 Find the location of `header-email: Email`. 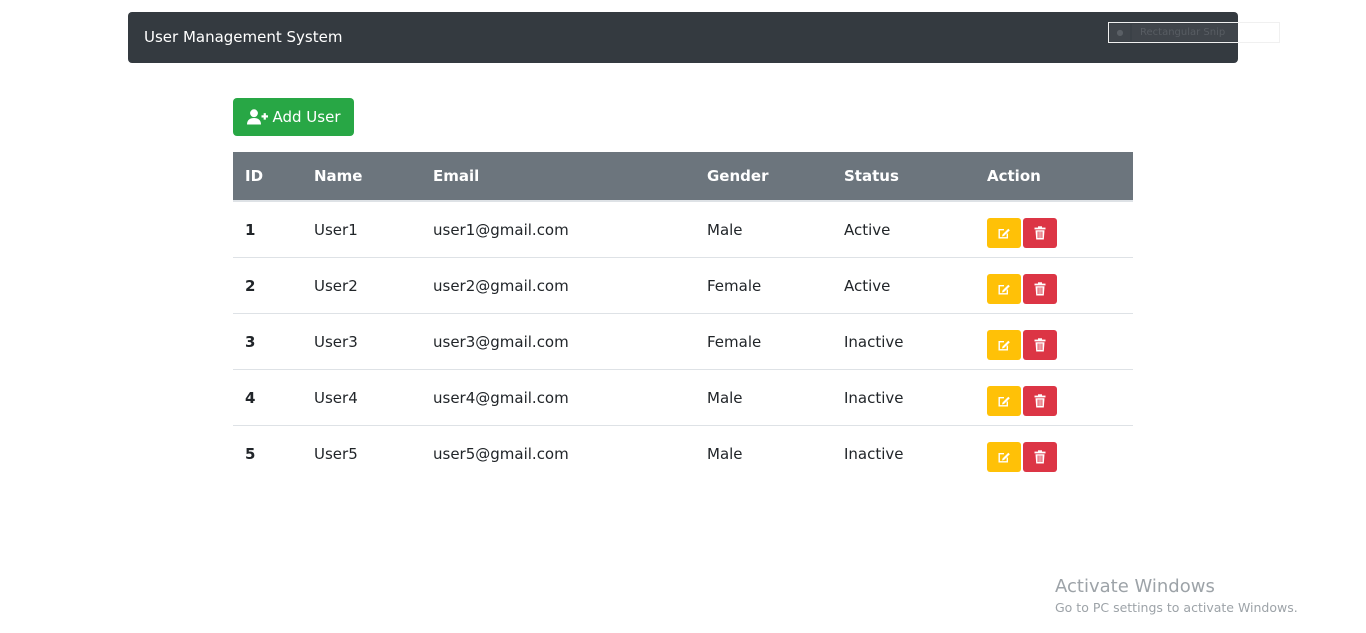

header-email: Email is located at coordinates (558, 177).